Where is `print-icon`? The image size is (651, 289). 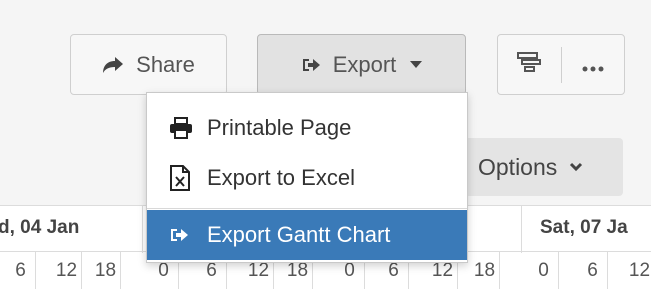
print-icon is located at coordinates (182, 128).